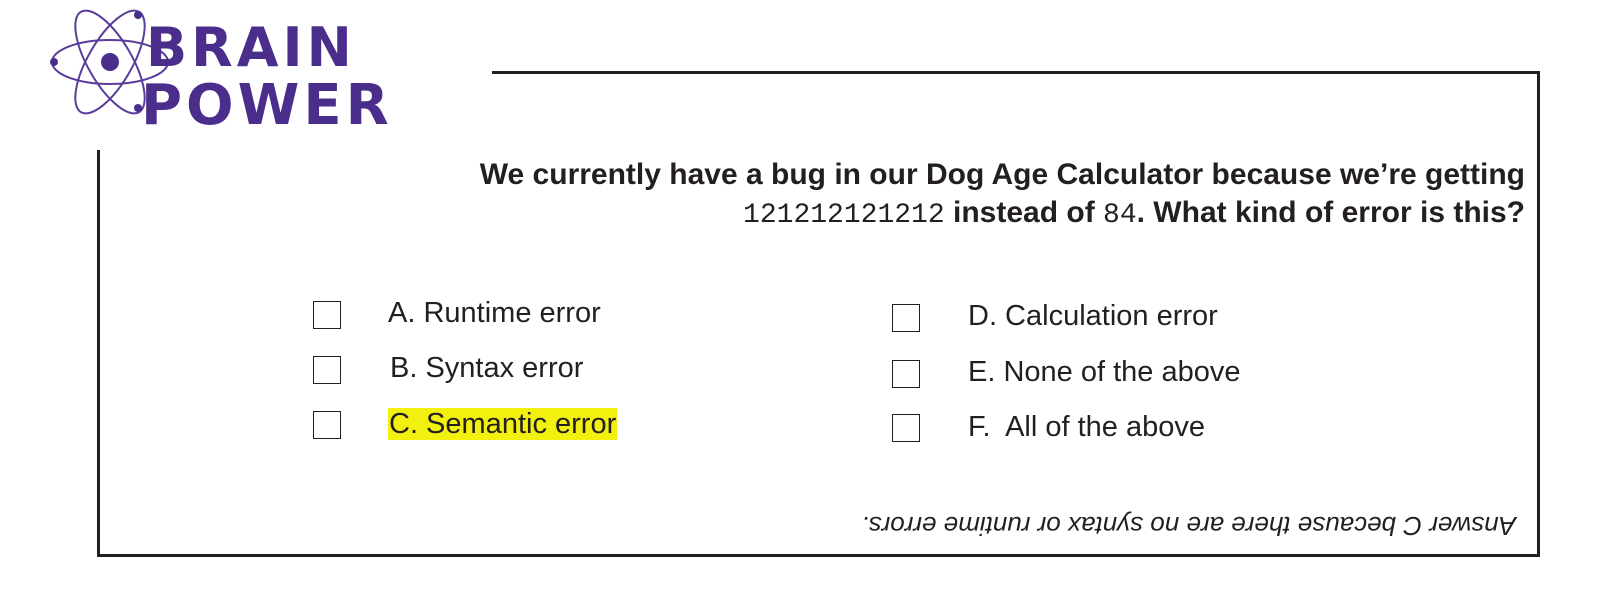 This screenshot has height=605, width=1619. What do you see at coordinates (1538, 314) in the screenshot?
I see `frame-right-border` at bounding box center [1538, 314].